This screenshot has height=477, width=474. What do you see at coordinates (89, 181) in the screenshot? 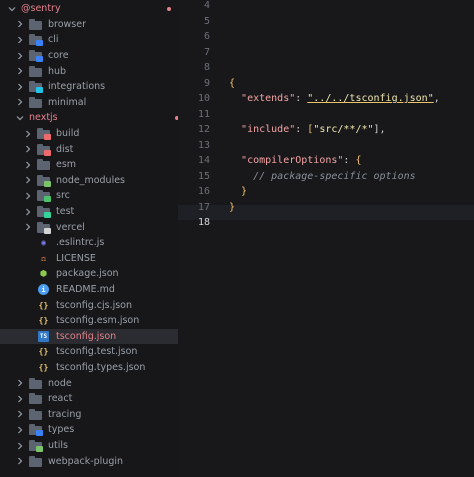
I see `explorer-item-node-modules: node_modules` at bounding box center [89, 181].